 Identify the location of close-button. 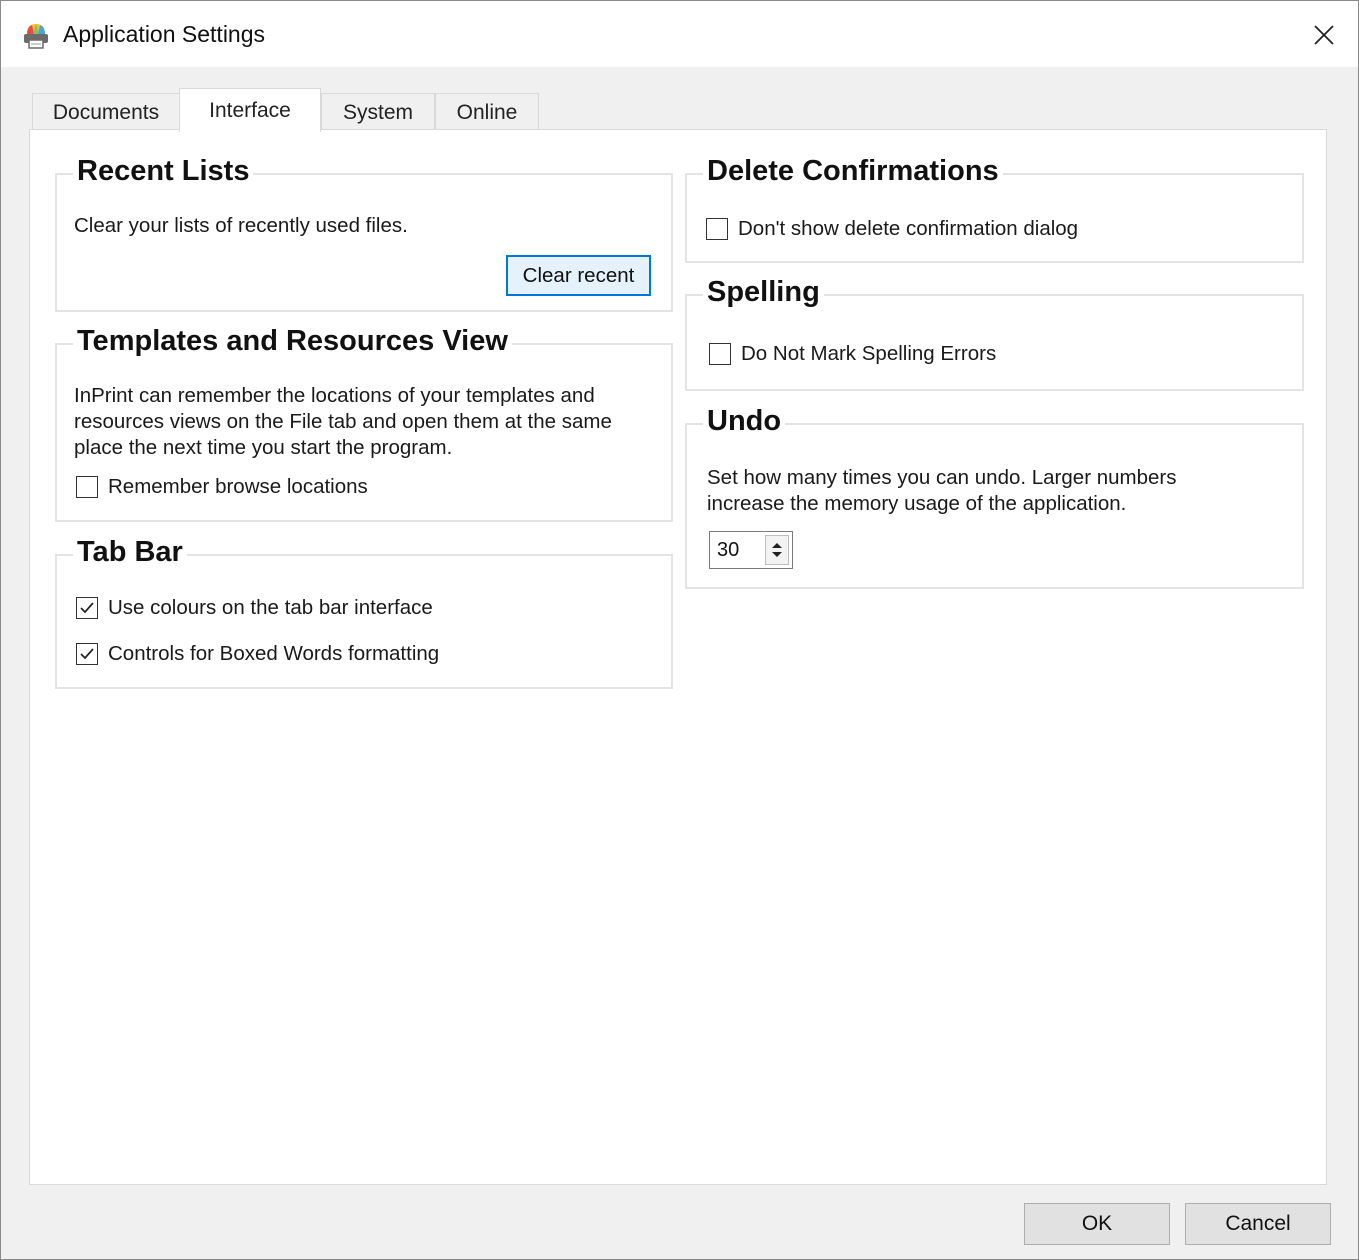
(1324, 35).